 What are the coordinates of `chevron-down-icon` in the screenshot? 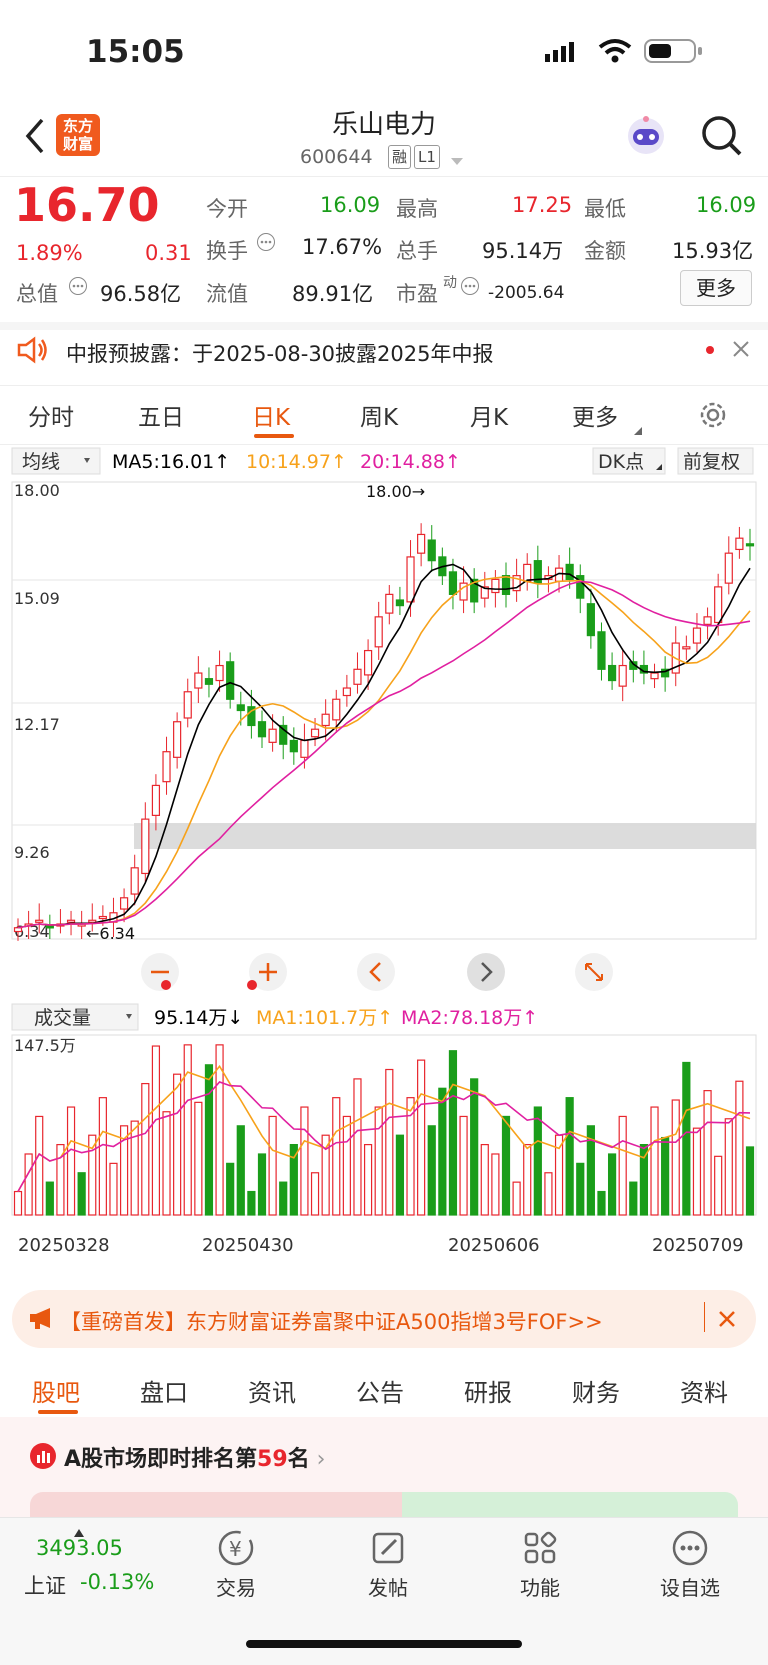 It's located at (457, 161).